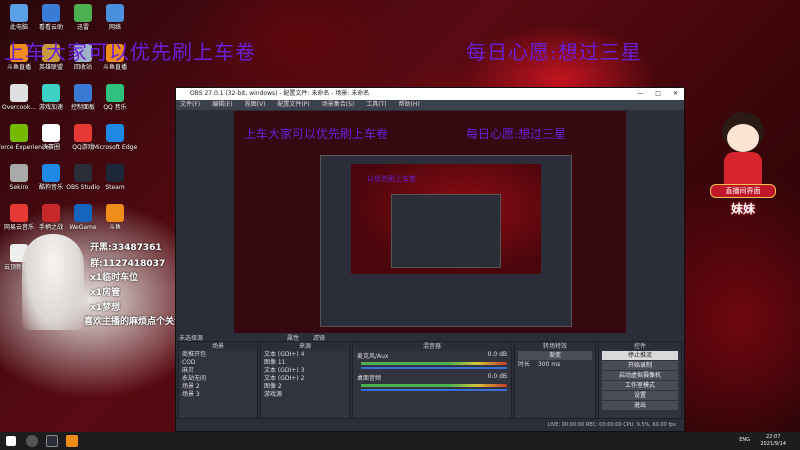 This screenshot has width=800, height=450. I want to click on close-icon: ✕, so click(675, 94).